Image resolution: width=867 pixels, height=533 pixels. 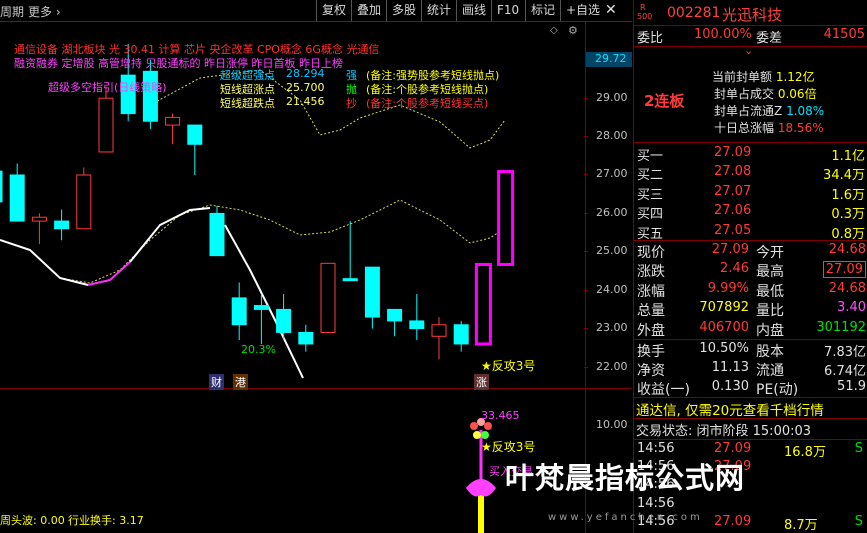 What do you see at coordinates (805, 452) in the screenshot?
I see `tick-volume: 16.8万` at bounding box center [805, 452].